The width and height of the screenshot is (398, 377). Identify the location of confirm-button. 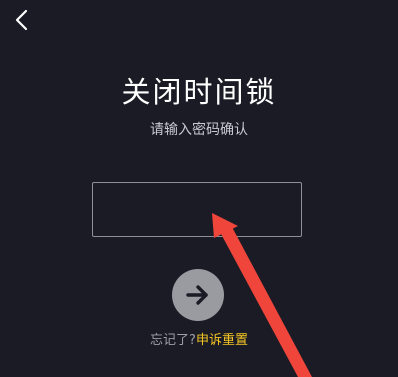
(198, 295).